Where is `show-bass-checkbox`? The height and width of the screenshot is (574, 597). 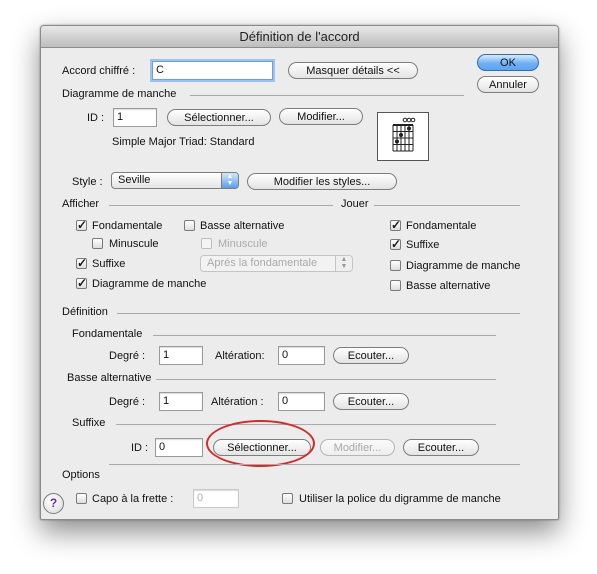 show-bass-checkbox is located at coordinates (189, 225).